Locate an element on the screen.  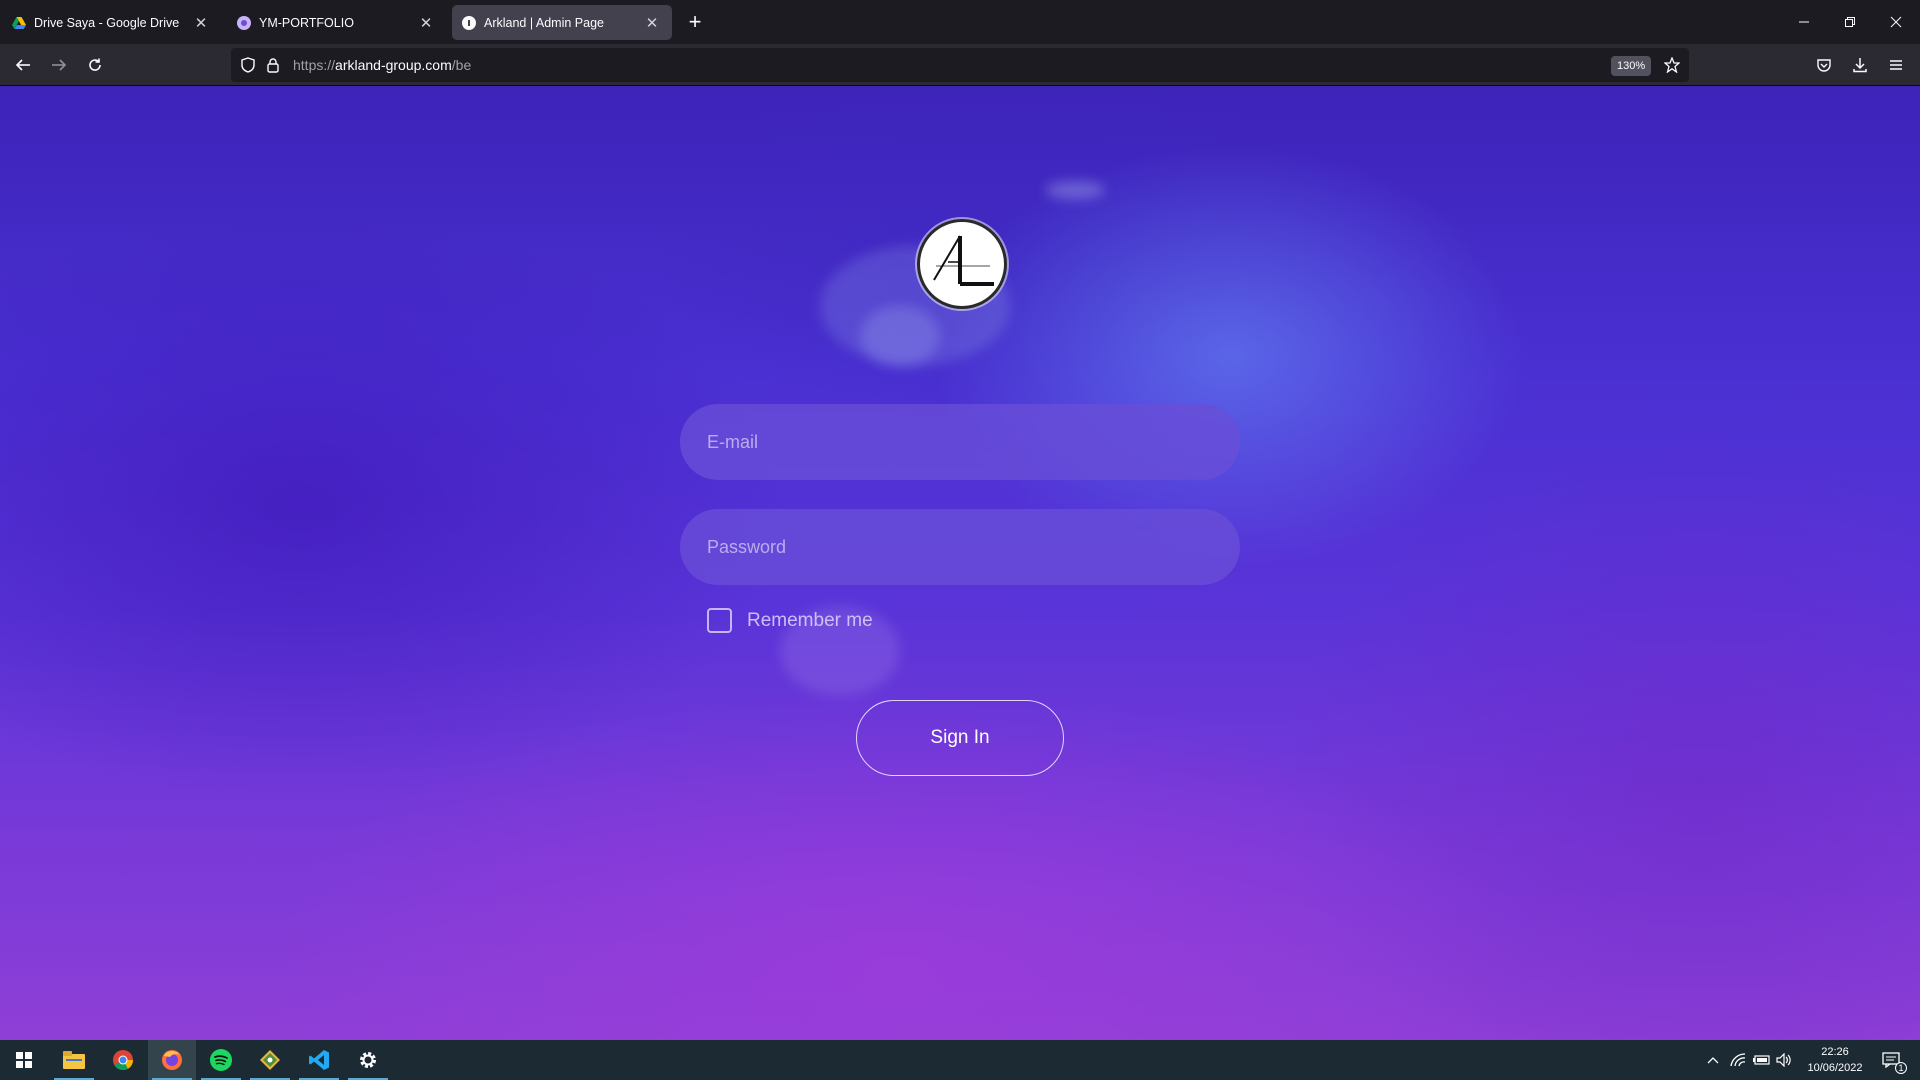
vscode-button is located at coordinates (319, 1060).